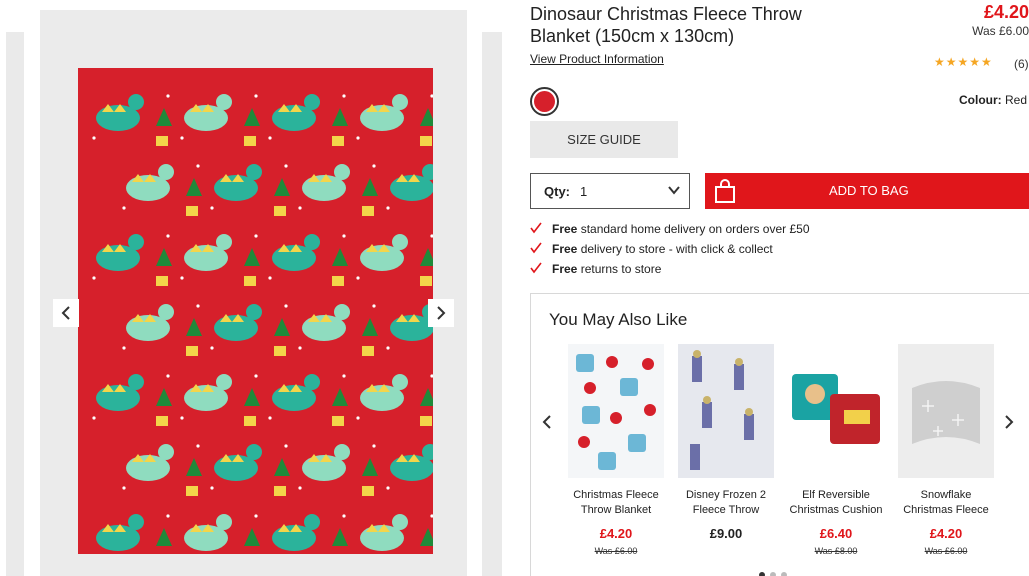 This screenshot has height=576, width=1029. Describe the element at coordinates (610, 191) in the screenshot. I see `quantity-select: Qty: 1` at that location.